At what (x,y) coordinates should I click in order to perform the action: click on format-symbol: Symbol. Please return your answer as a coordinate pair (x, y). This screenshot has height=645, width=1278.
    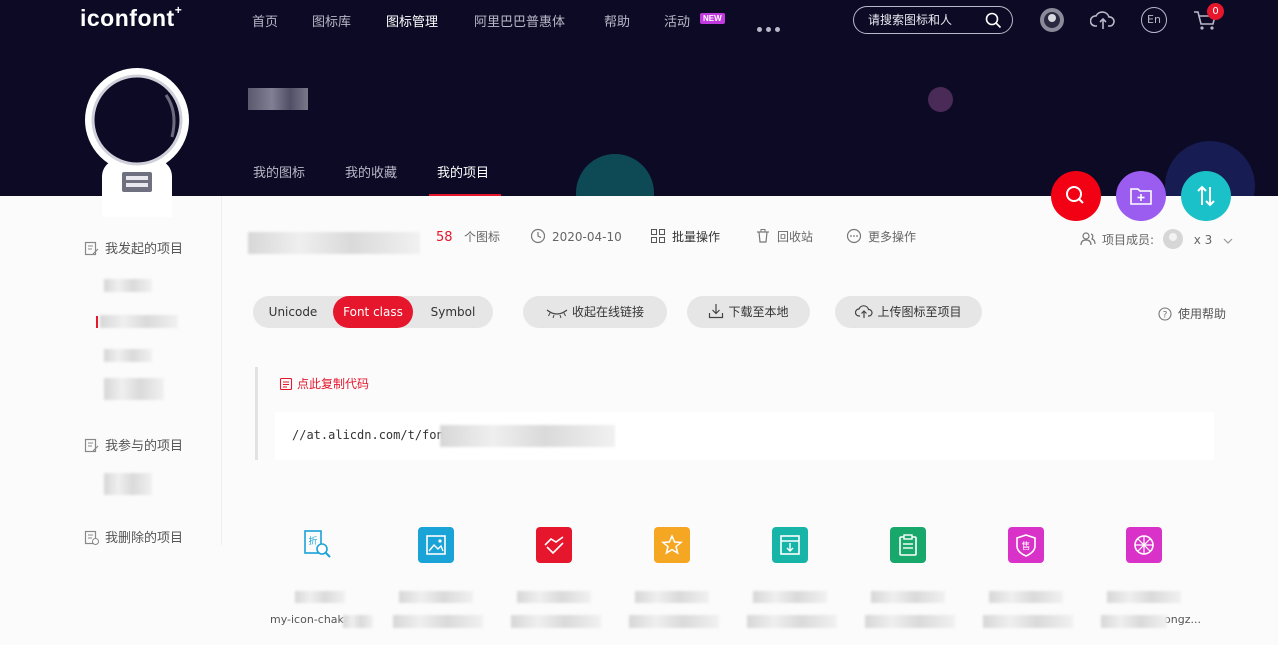
    Looking at the image, I should click on (453, 312).